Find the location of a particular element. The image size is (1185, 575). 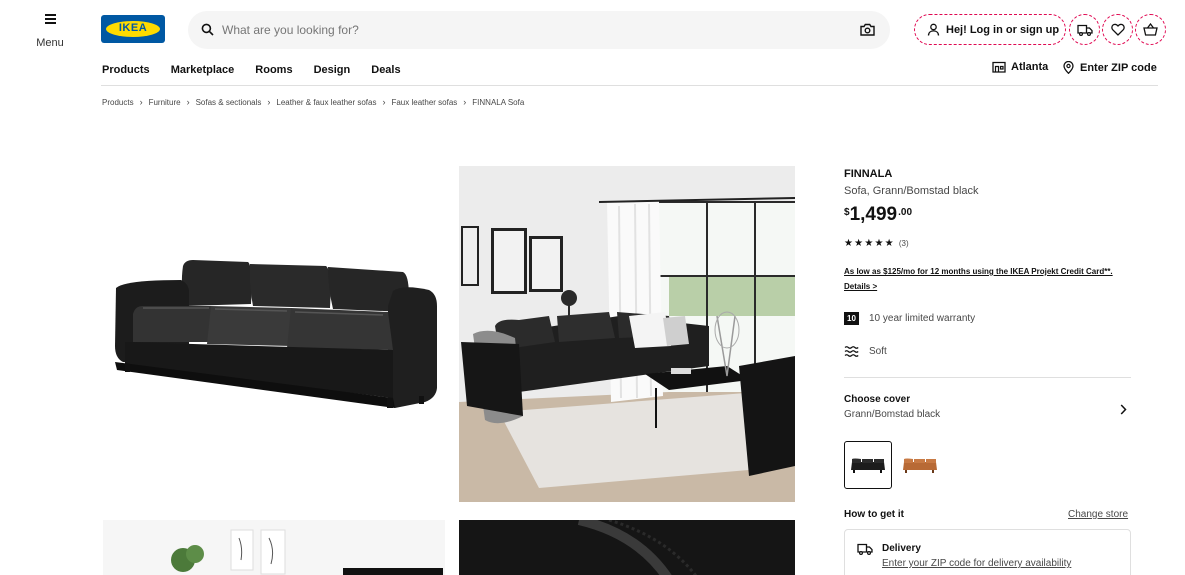

delivery-truck-button is located at coordinates (1084, 29).